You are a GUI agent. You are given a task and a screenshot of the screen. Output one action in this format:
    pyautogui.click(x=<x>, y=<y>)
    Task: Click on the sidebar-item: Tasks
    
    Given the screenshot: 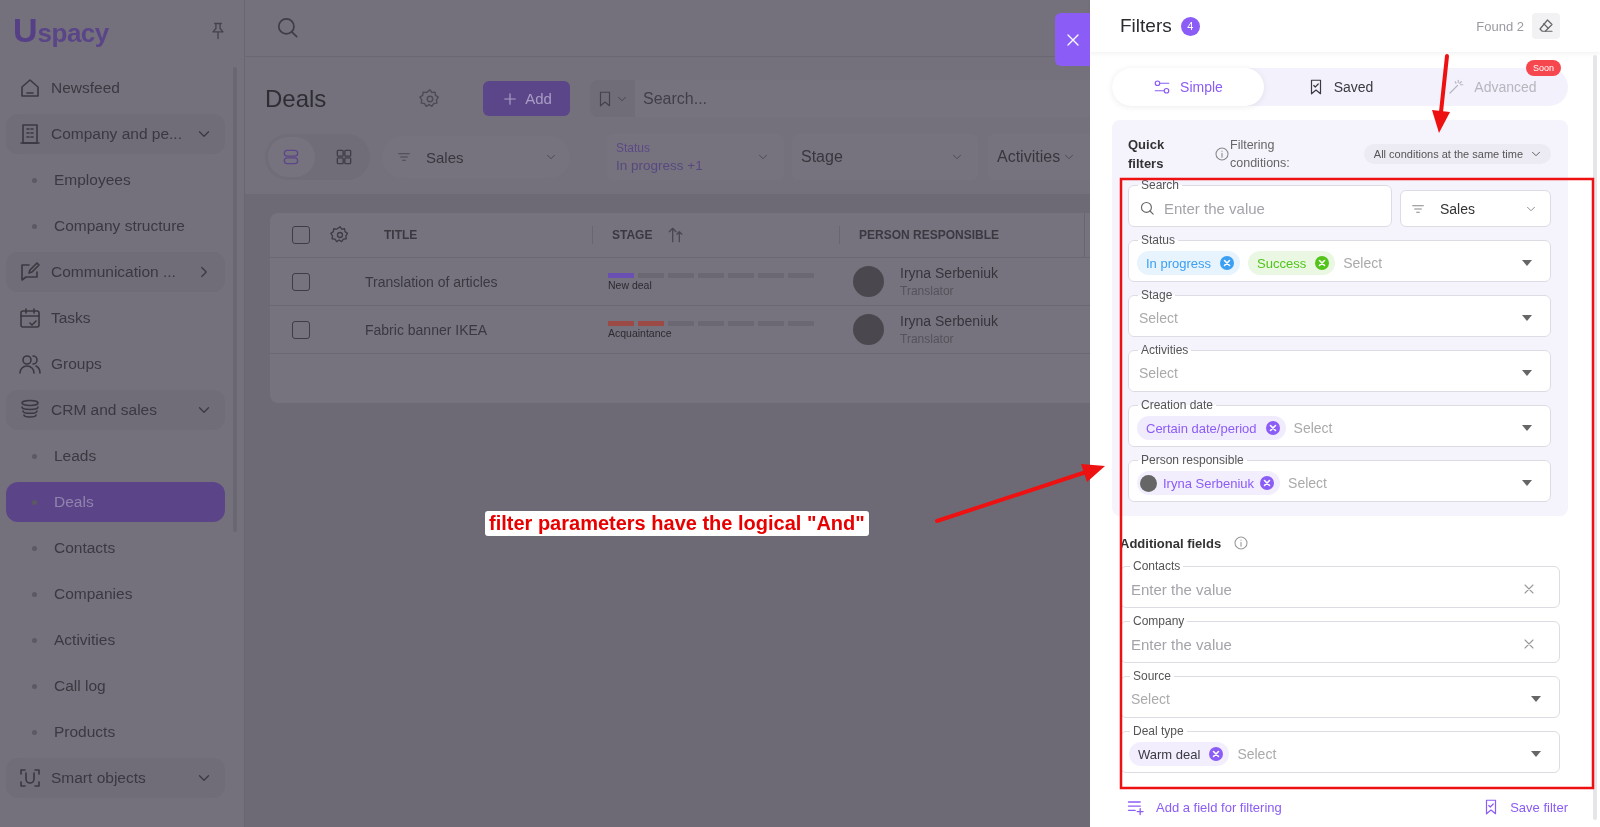 What is the action you would take?
    pyautogui.click(x=115, y=318)
    